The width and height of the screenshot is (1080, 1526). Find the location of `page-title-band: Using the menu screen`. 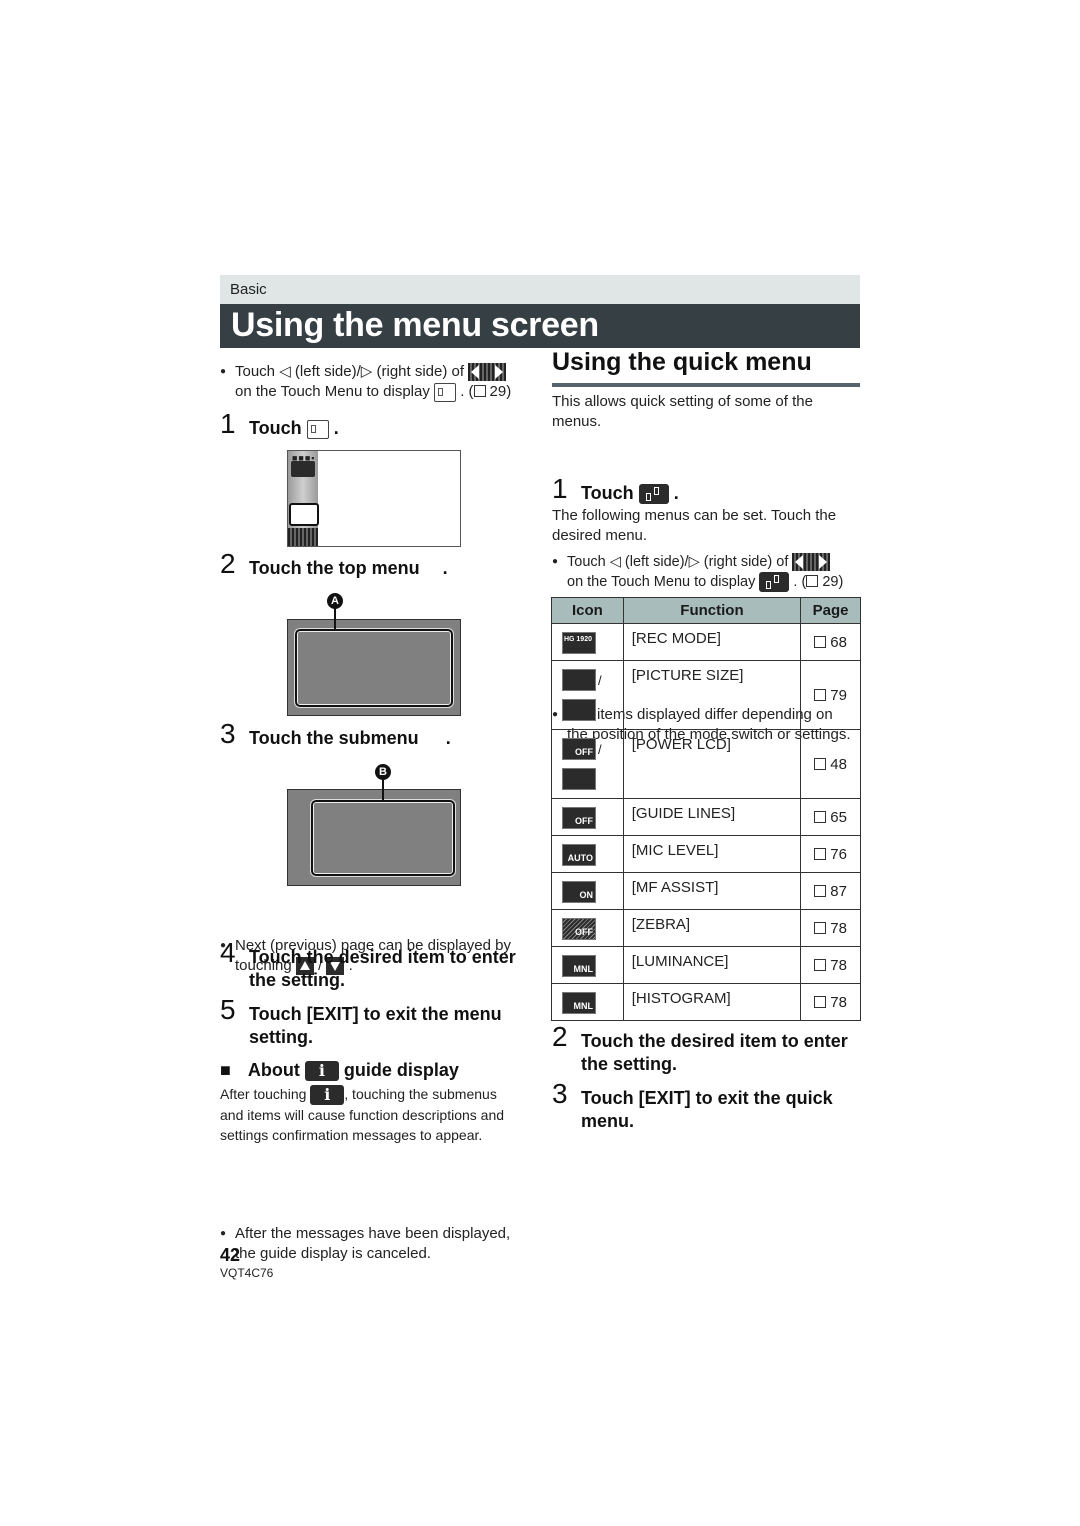

page-title-band: Using the menu screen is located at coordinates (540, 326).